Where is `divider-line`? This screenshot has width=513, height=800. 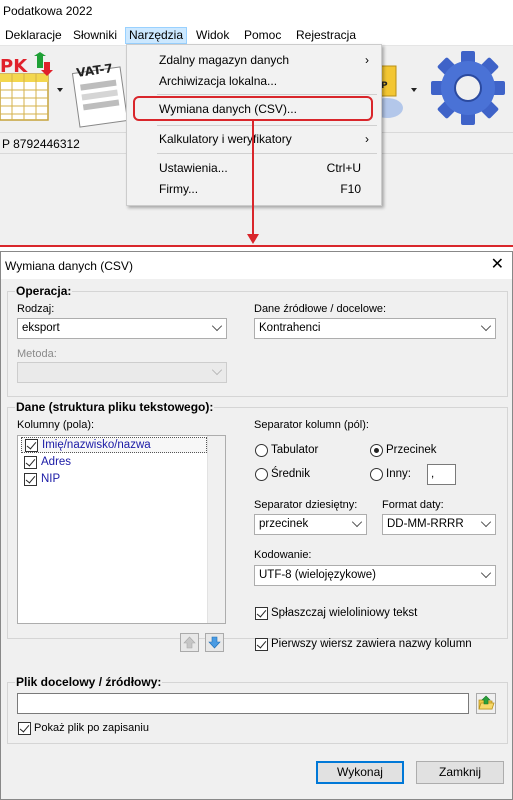 divider-line is located at coordinates (256, 246).